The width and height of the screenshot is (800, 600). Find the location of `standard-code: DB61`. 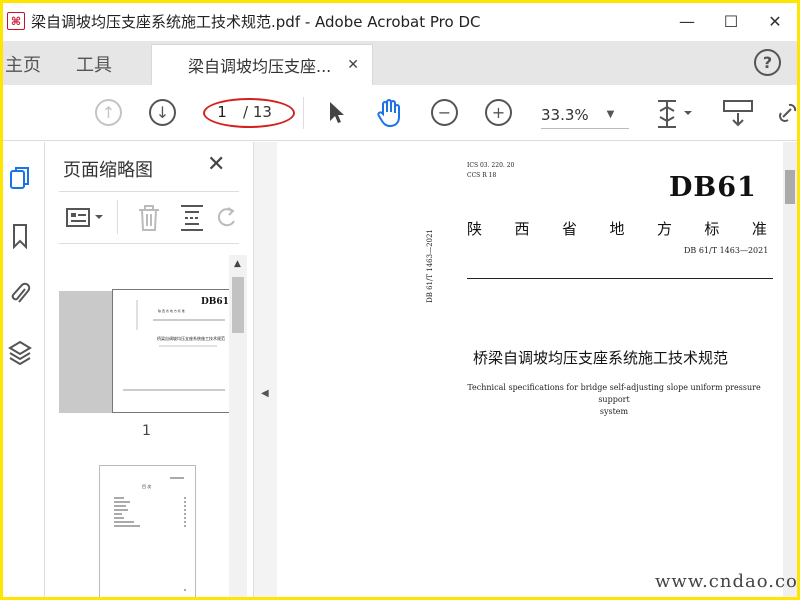

standard-code: DB61 is located at coordinates (713, 187).